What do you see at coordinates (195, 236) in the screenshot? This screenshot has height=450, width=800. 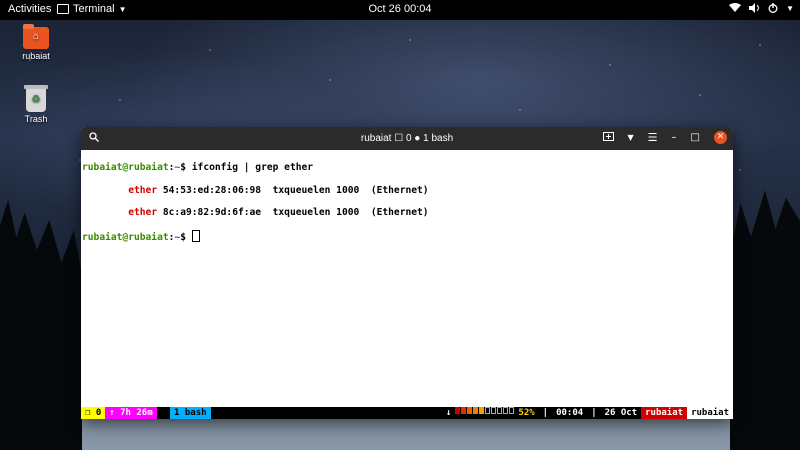 I see `terminal-cursor` at bounding box center [195, 236].